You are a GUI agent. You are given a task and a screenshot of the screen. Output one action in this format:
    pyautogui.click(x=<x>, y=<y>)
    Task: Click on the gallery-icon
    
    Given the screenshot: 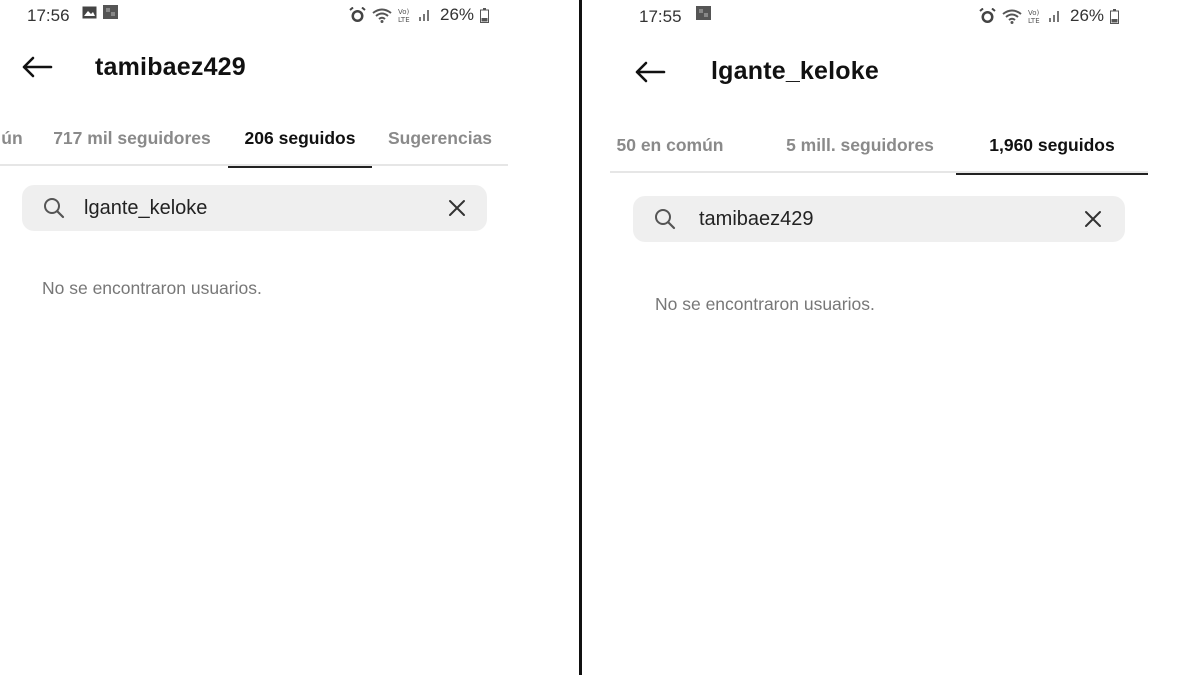 What is the action you would take?
    pyautogui.click(x=89, y=12)
    